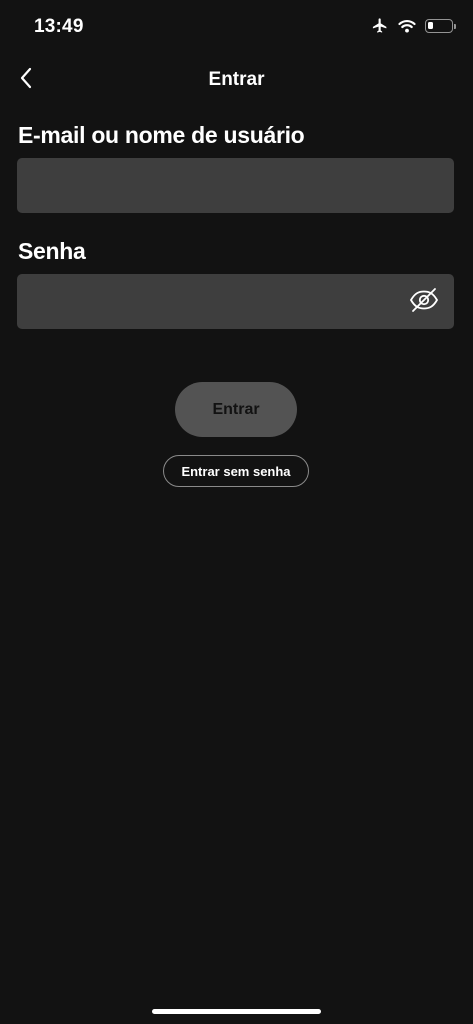 This screenshot has width=473, height=1024. I want to click on email-field-box, so click(235, 185).